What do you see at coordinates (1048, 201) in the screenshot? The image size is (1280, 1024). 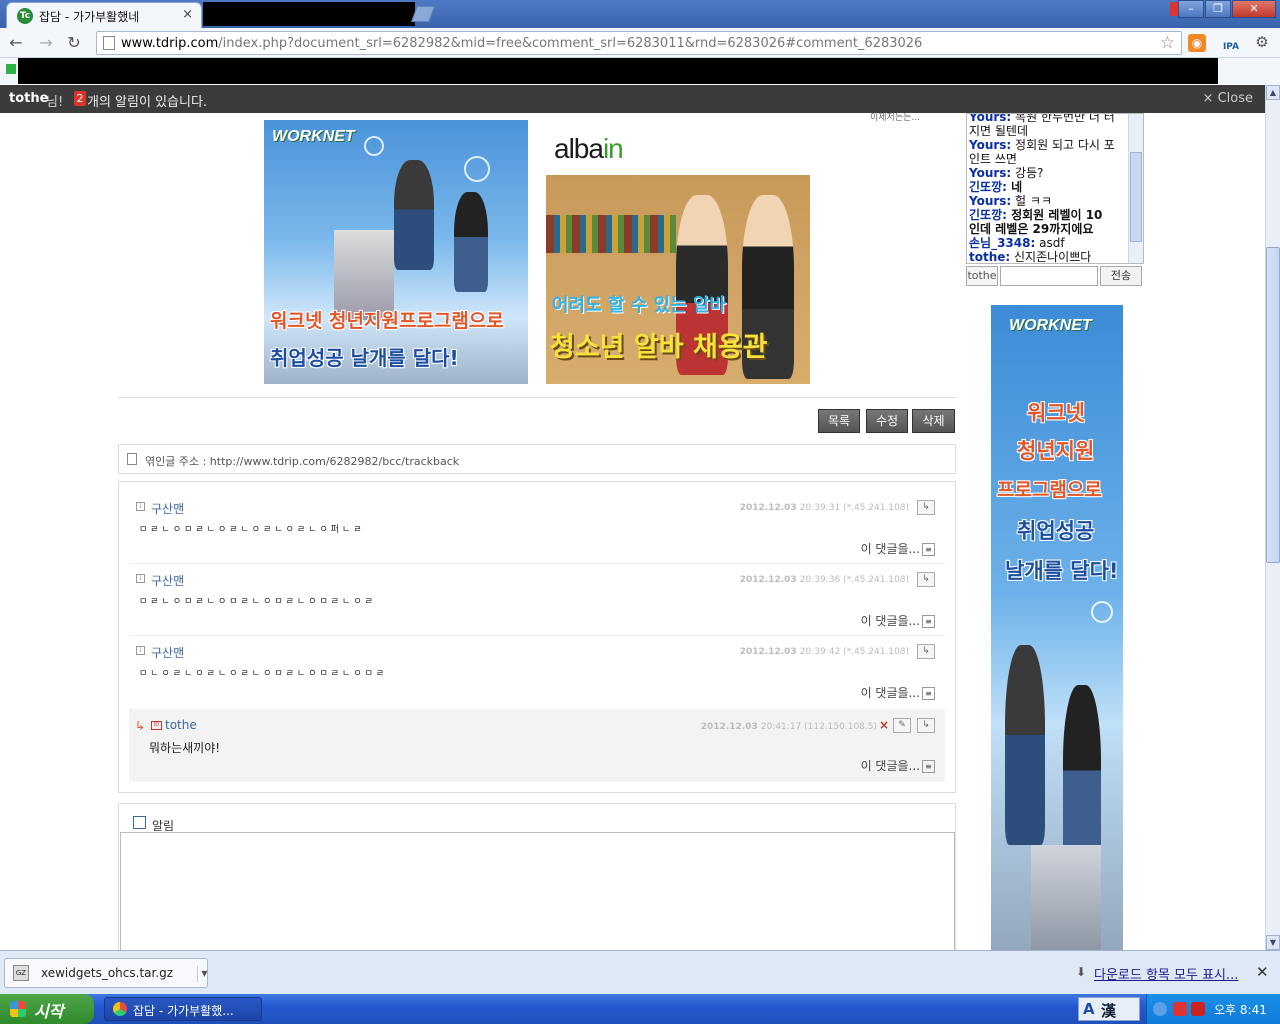 I see `chat-line: Yours: 헐 ㅋㅋ` at bounding box center [1048, 201].